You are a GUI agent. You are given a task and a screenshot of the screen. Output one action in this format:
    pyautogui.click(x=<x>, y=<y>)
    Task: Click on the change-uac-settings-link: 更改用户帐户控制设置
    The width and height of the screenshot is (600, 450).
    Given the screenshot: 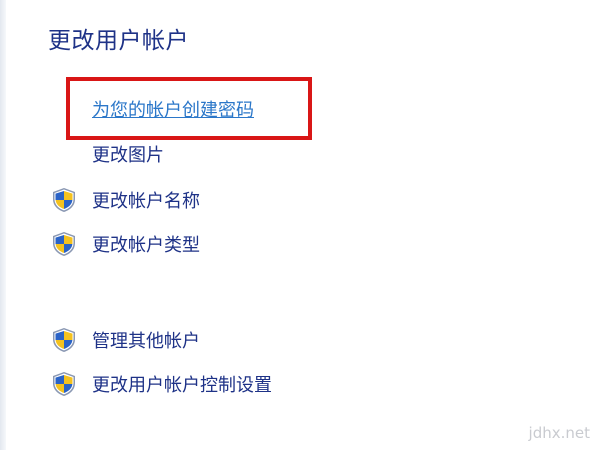 What is the action you would take?
    pyautogui.click(x=161, y=384)
    